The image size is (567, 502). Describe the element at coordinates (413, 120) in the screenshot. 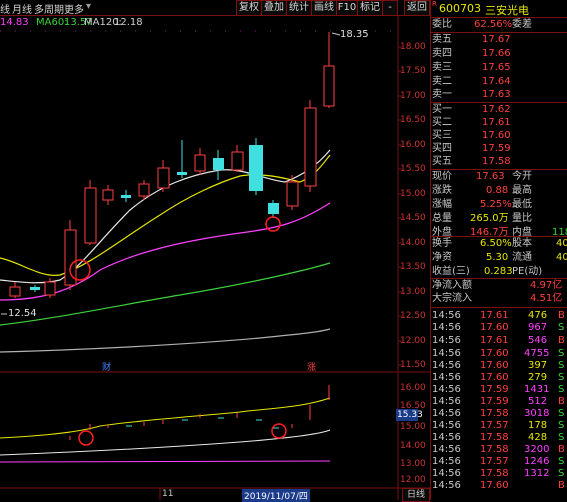

I see `axis-tick: 16.50` at that location.